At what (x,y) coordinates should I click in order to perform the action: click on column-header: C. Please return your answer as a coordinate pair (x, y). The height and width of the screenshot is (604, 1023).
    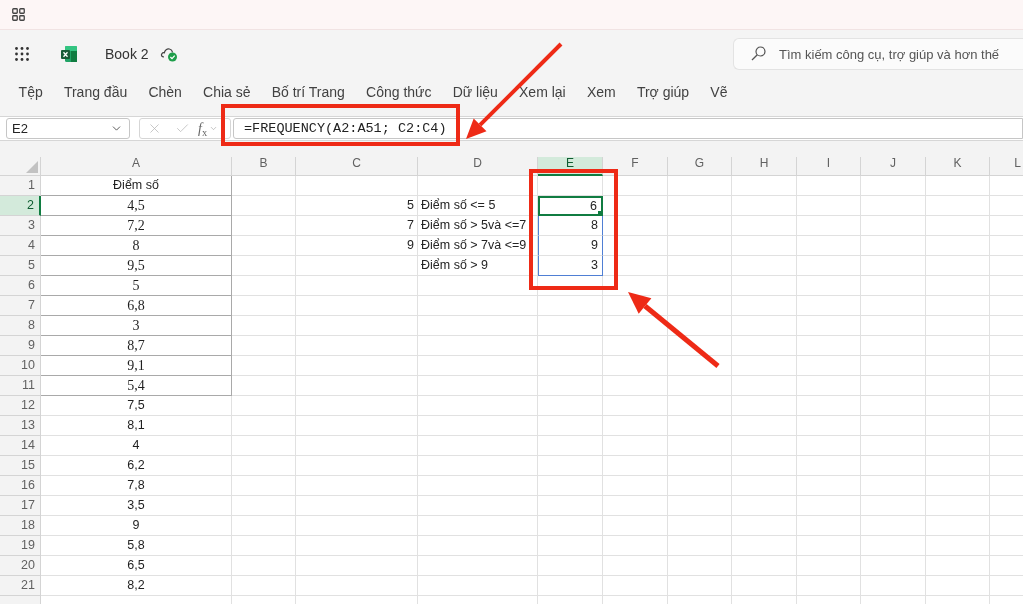
    Looking at the image, I should click on (357, 166).